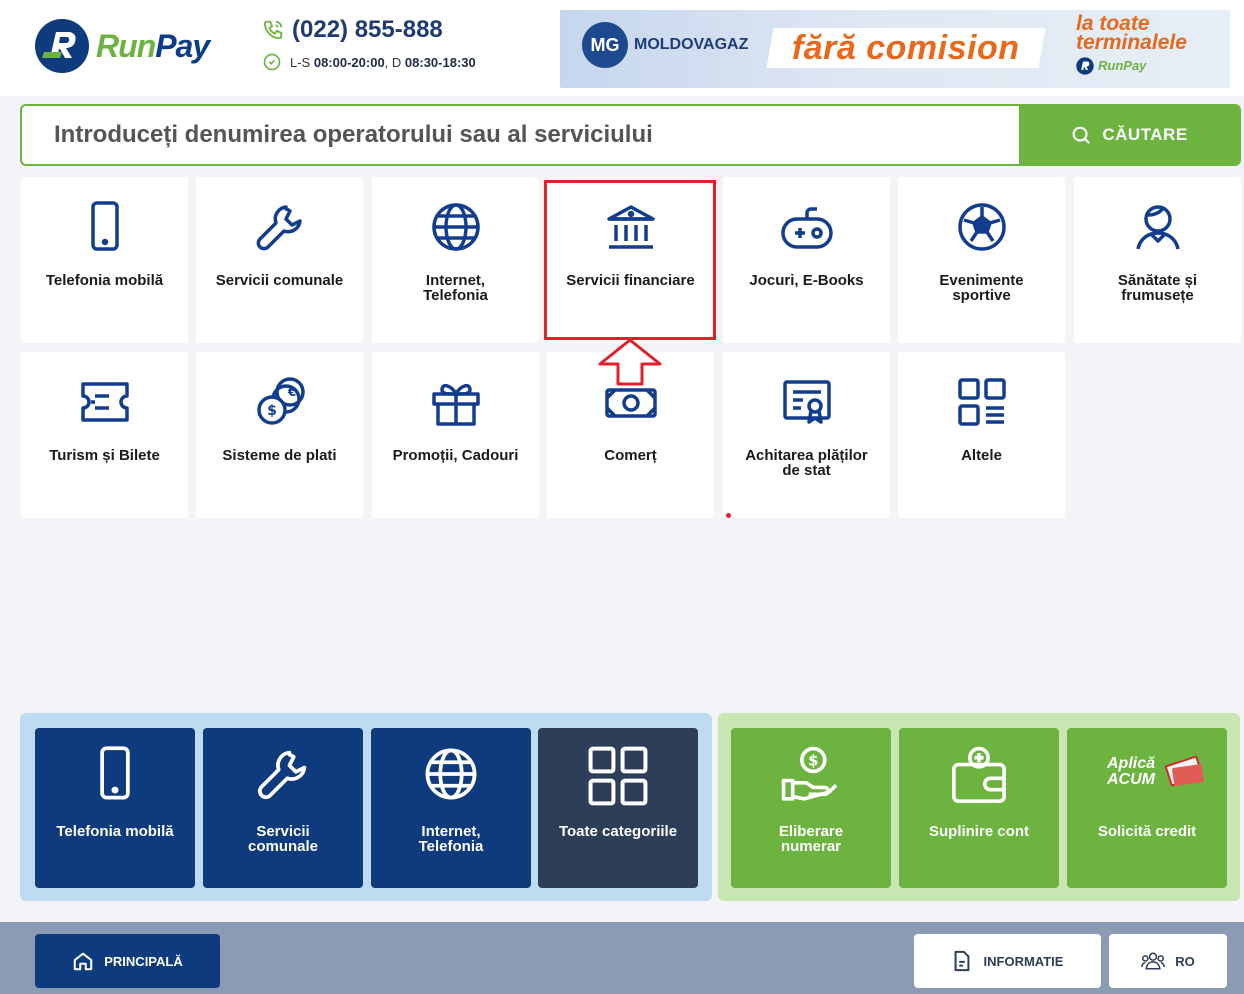 This screenshot has width=1244, height=994. I want to click on hours-sunday: 08:30-18:30, so click(440, 62).